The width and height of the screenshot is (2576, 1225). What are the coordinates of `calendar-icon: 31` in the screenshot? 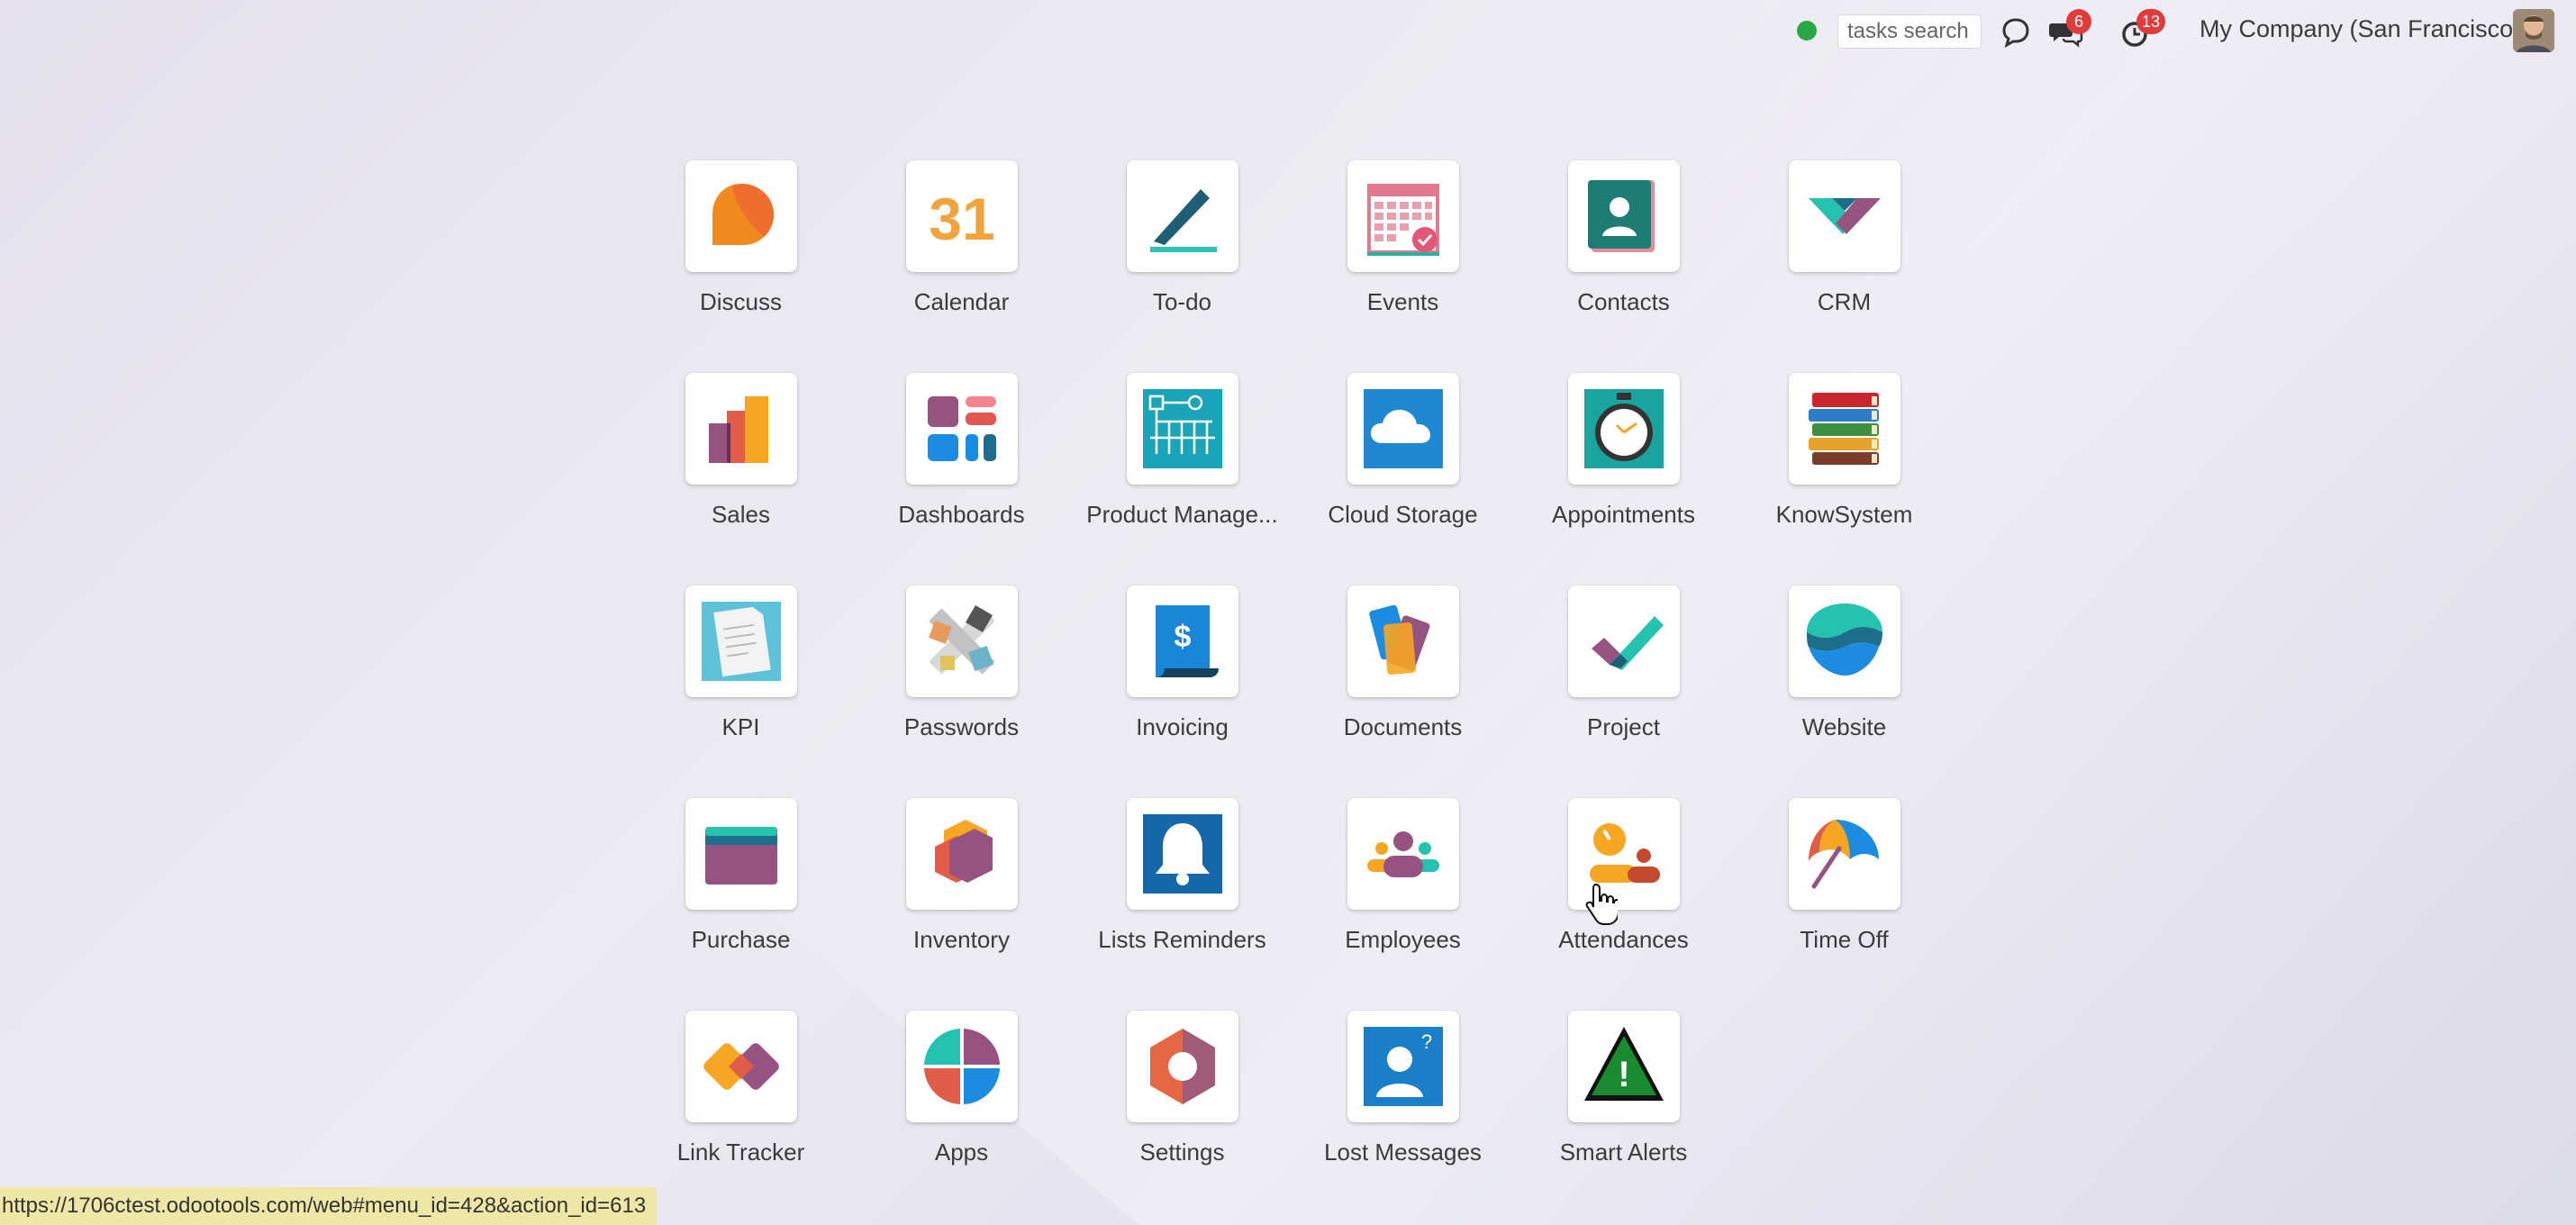 It's located at (962, 216).